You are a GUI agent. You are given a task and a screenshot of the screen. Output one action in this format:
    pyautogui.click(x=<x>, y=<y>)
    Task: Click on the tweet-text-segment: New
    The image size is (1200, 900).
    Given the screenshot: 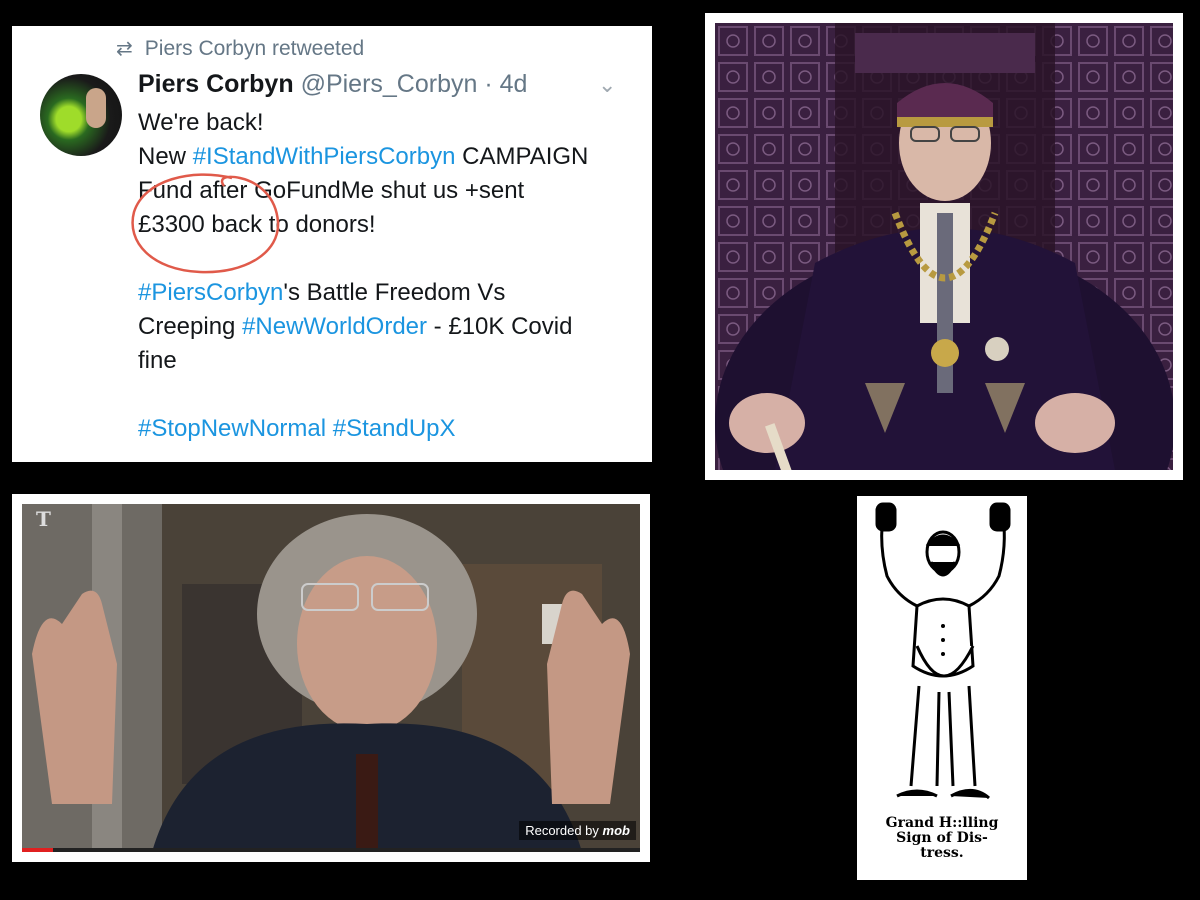 What is the action you would take?
    pyautogui.click(x=165, y=156)
    